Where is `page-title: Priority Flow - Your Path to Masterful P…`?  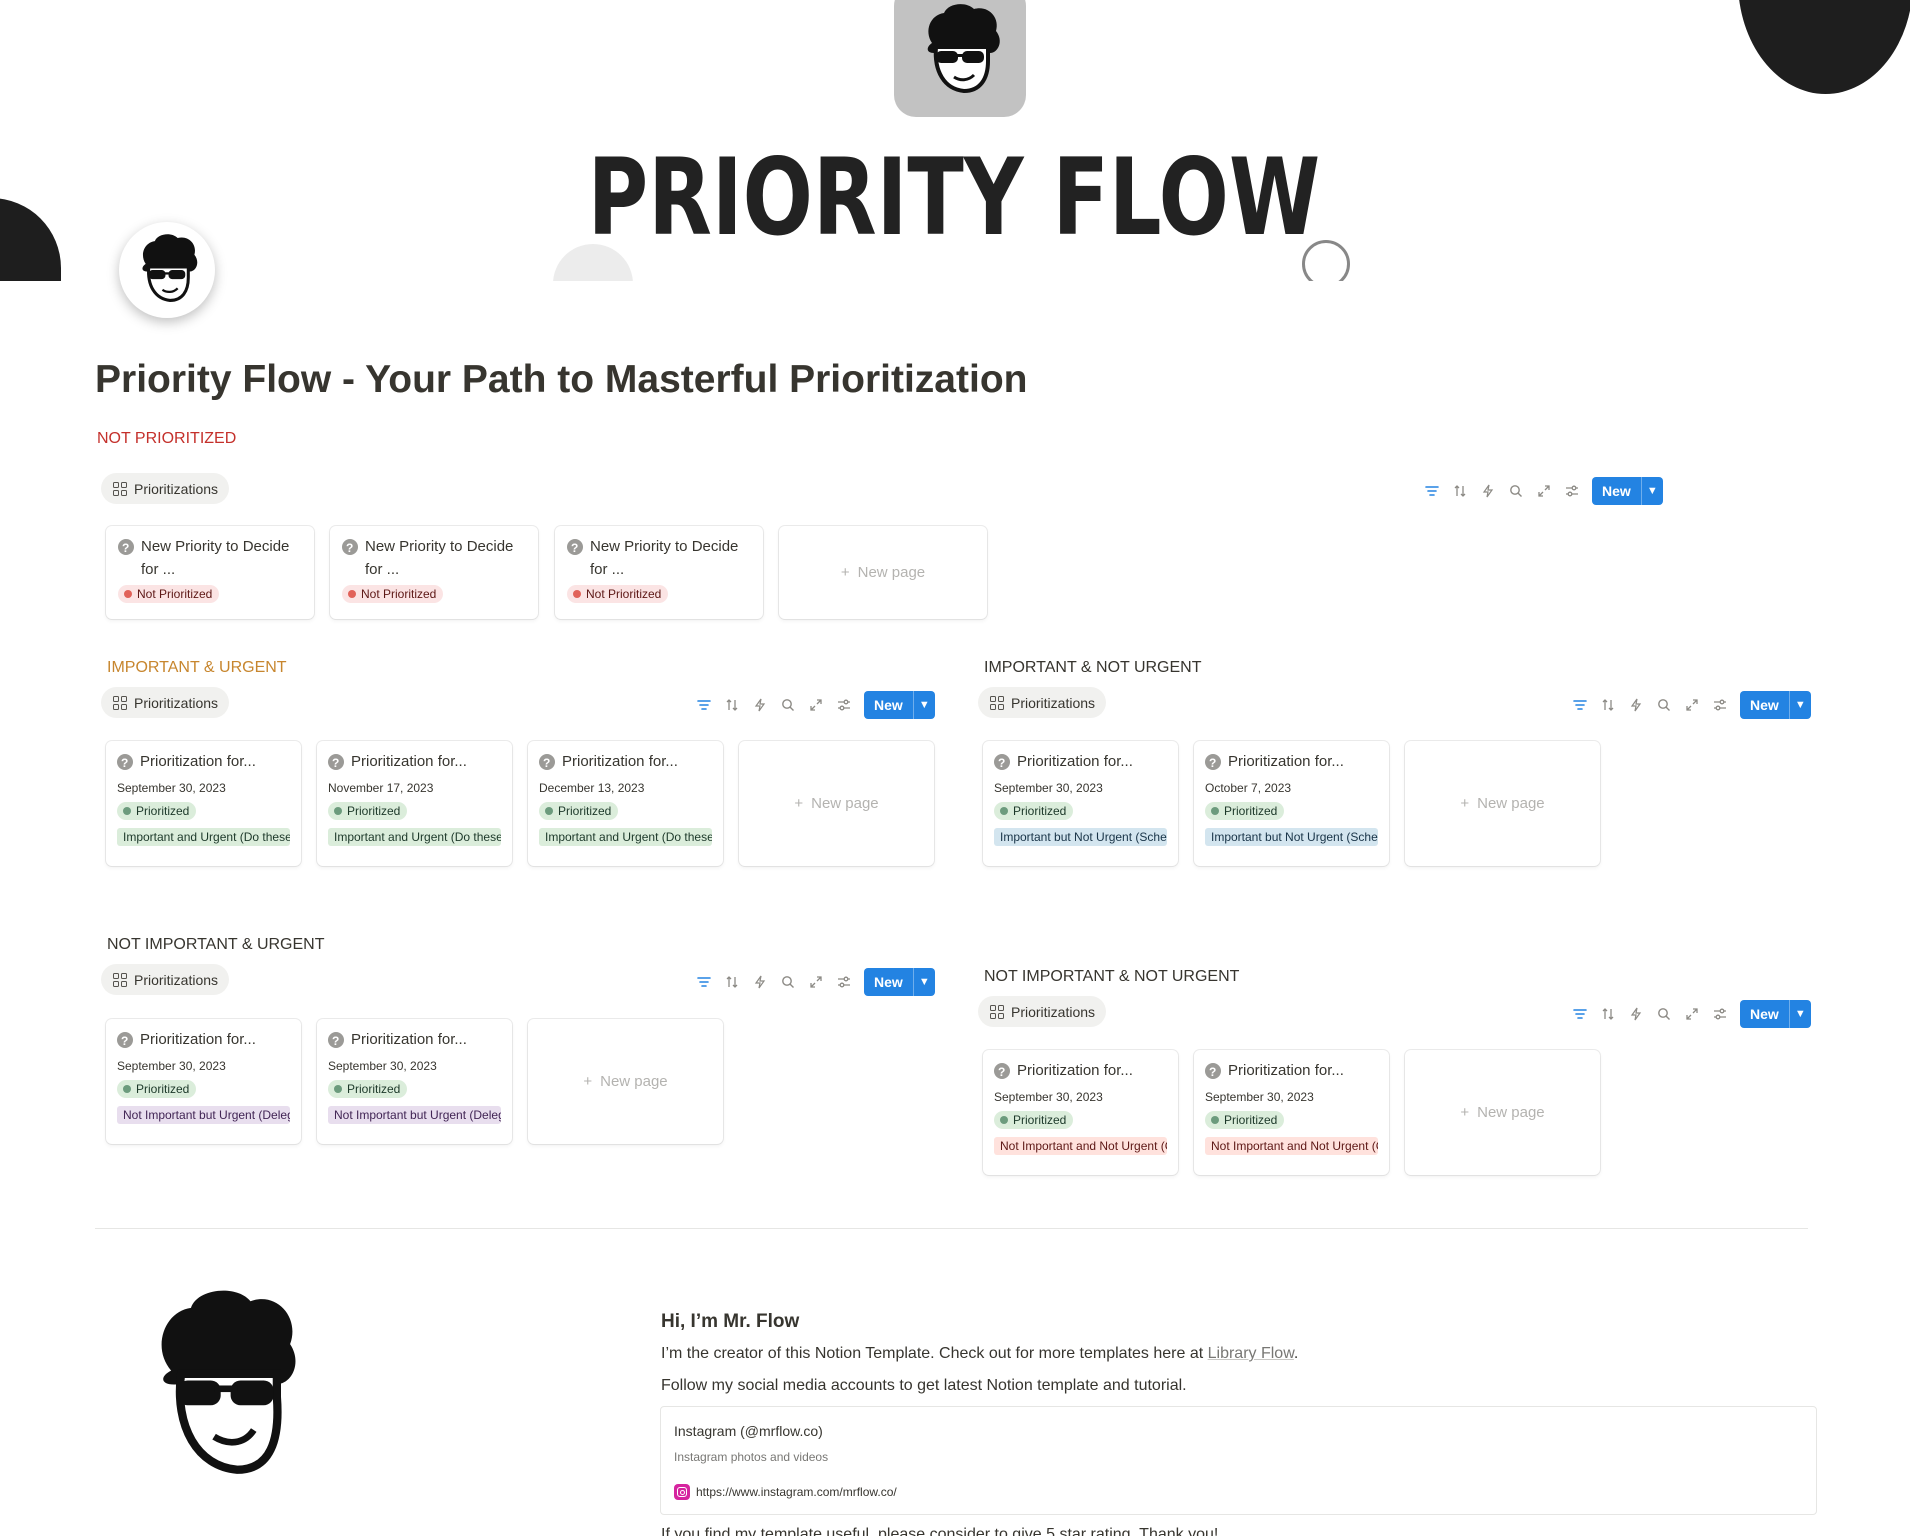
page-title: Priority Flow - Your Path to Masterful P… is located at coordinates (561, 380).